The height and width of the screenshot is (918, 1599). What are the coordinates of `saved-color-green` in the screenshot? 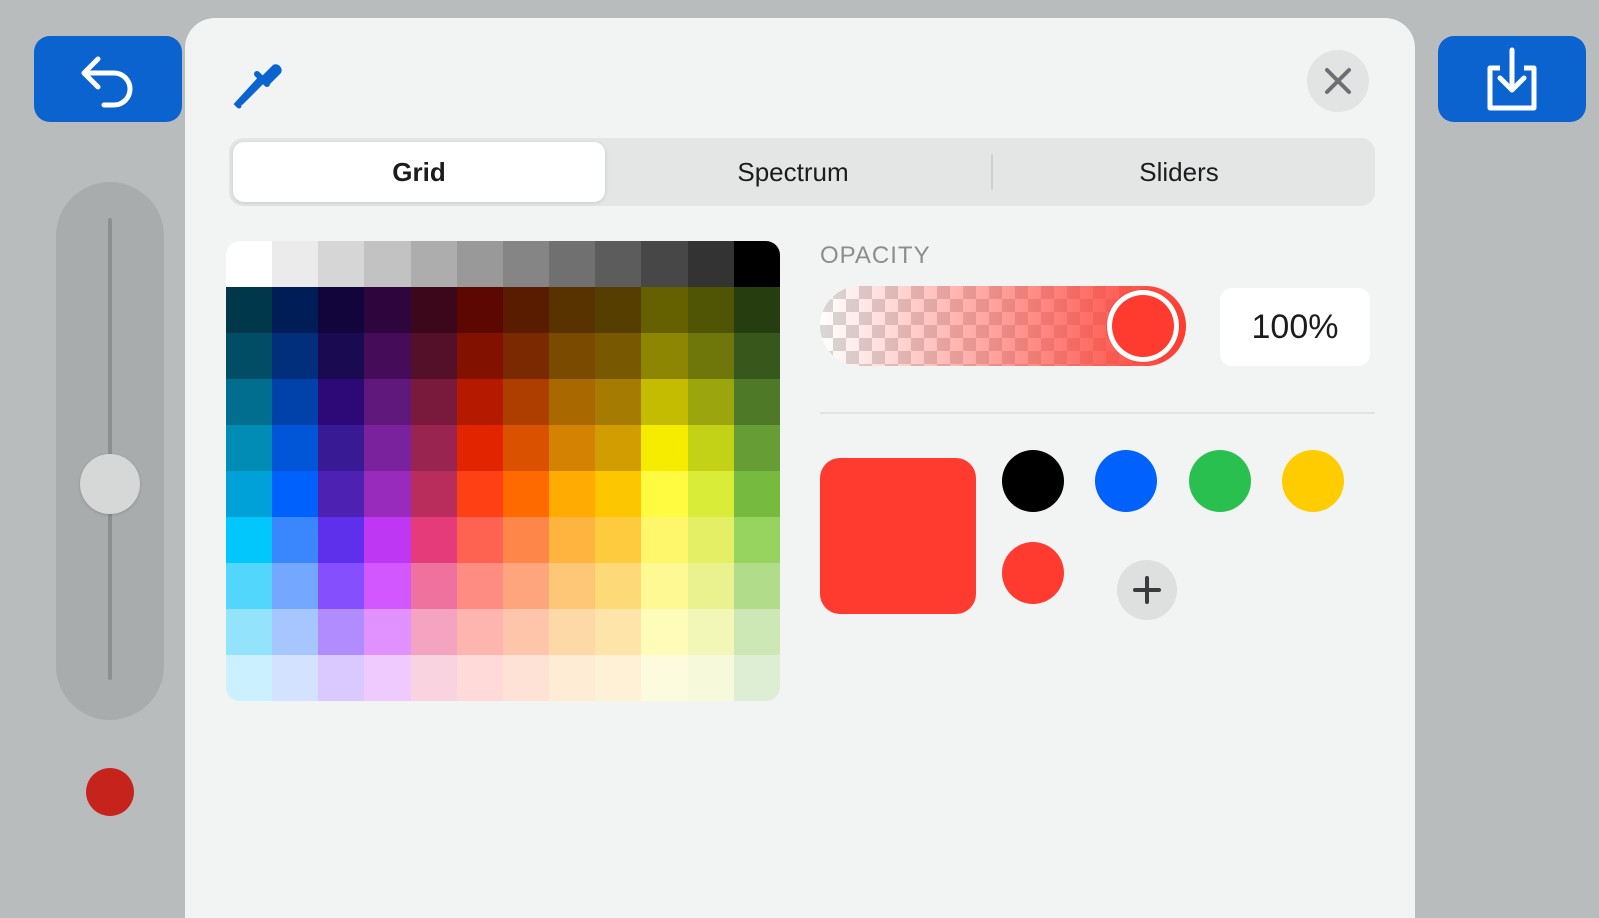 It's located at (1220, 481).